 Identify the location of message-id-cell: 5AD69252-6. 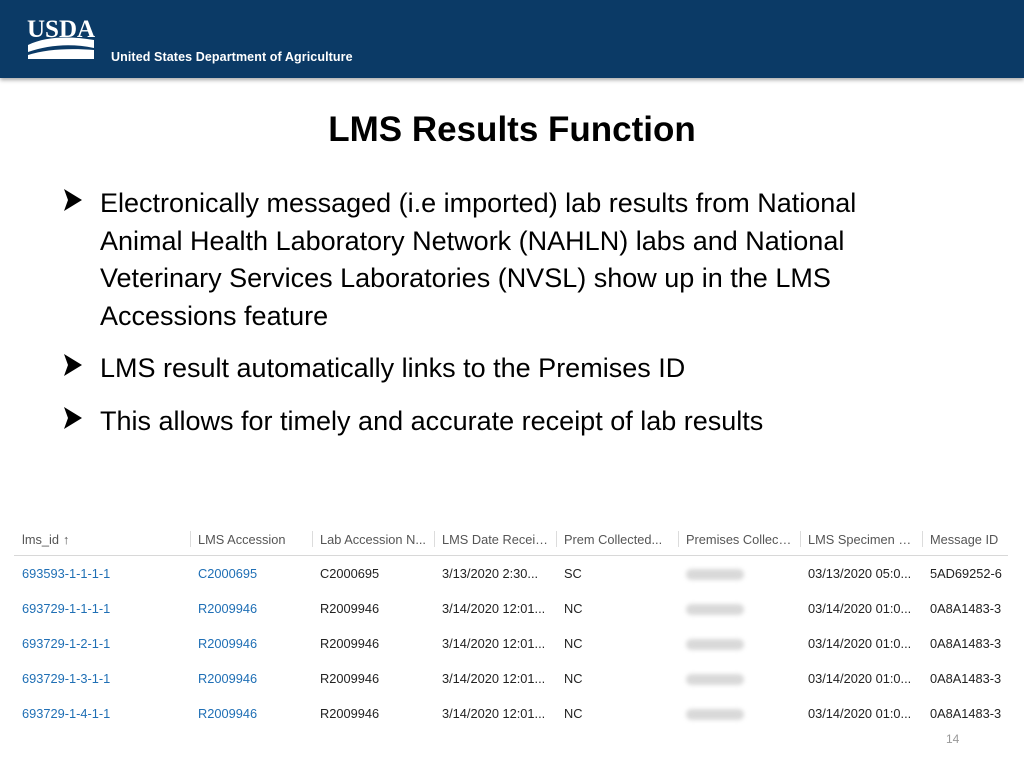
(966, 573).